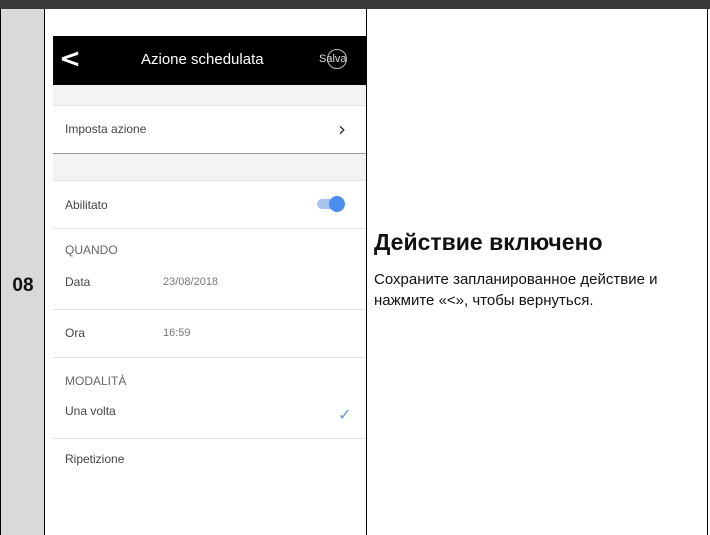 The height and width of the screenshot is (535, 710). What do you see at coordinates (337, 204) in the screenshot?
I see `toggle-knob` at bounding box center [337, 204].